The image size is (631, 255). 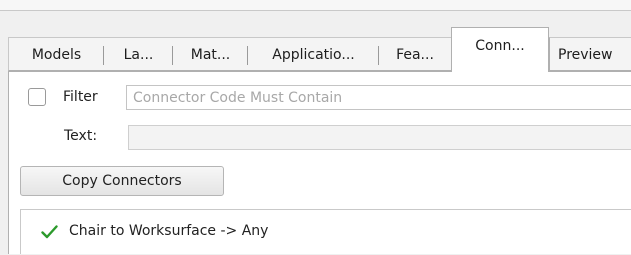 What do you see at coordinates (49, 232) in the screenshot?
I see `checkmark-icon` at bounding box center [49, 232].